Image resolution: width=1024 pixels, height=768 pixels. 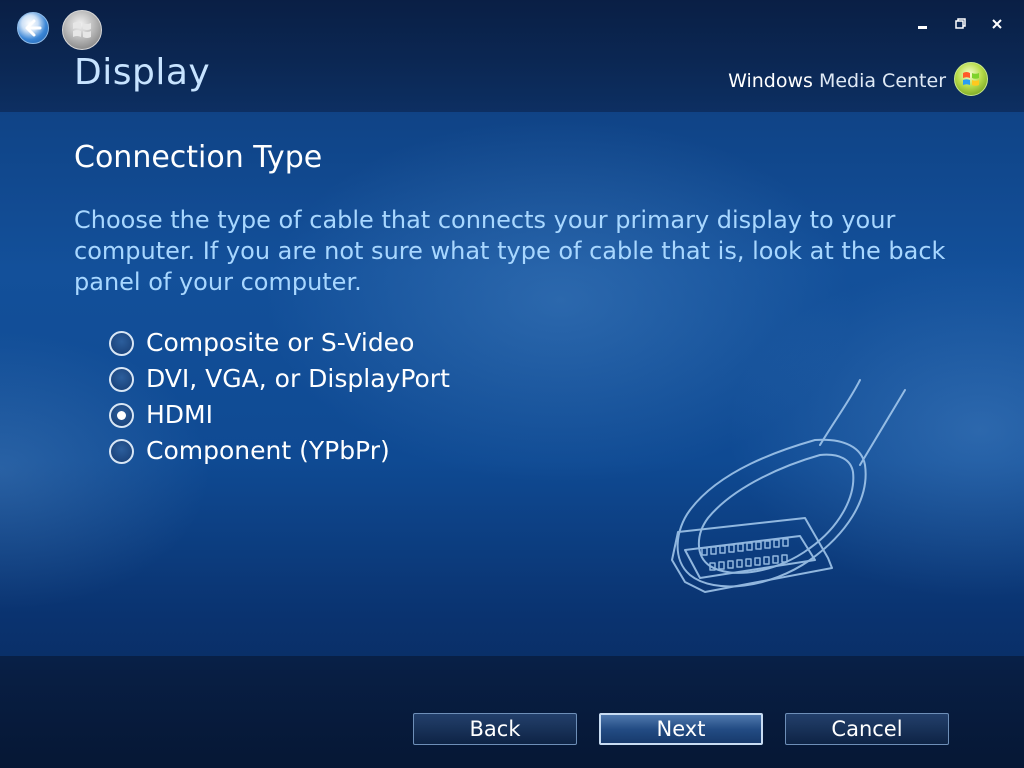 I want to click on windows-flag-logo-icon, so click(x=971, y=79).